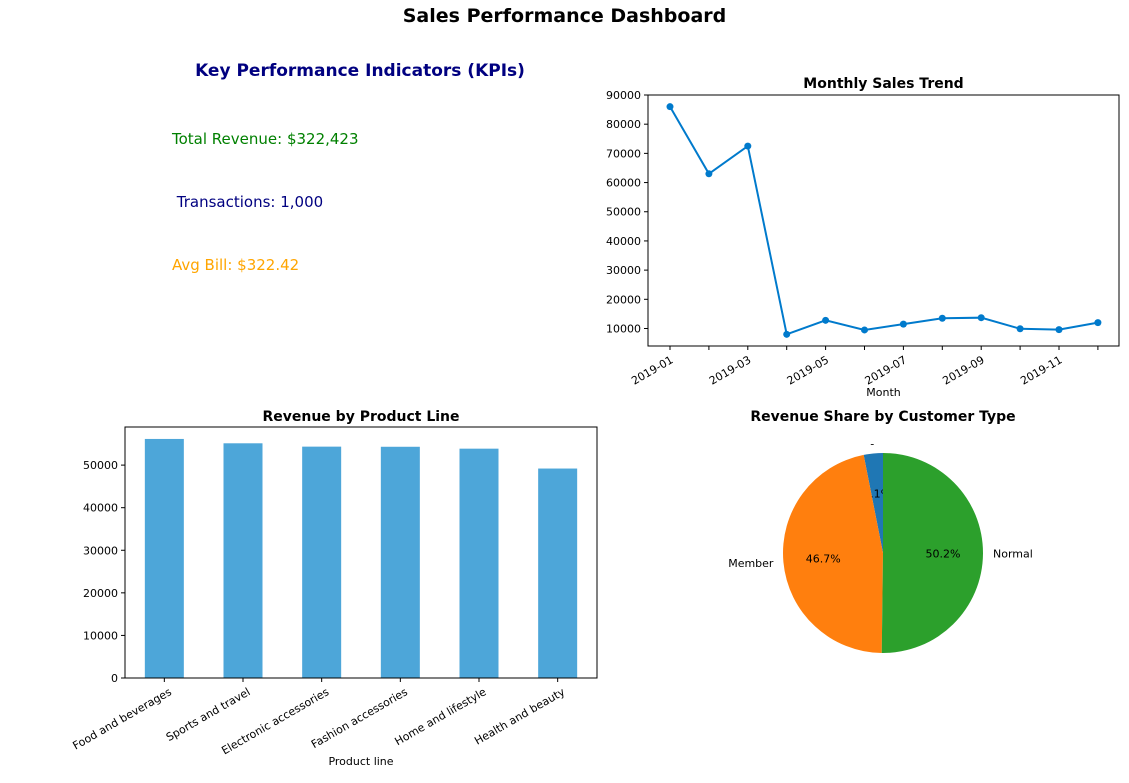 Image resolution: width=1129 pixels, height=783 pixels. What do you see at coordinates (1013, 554) in the screenshot?
I see `pie-label-2: Normal` at bounding box center [1013, 554].